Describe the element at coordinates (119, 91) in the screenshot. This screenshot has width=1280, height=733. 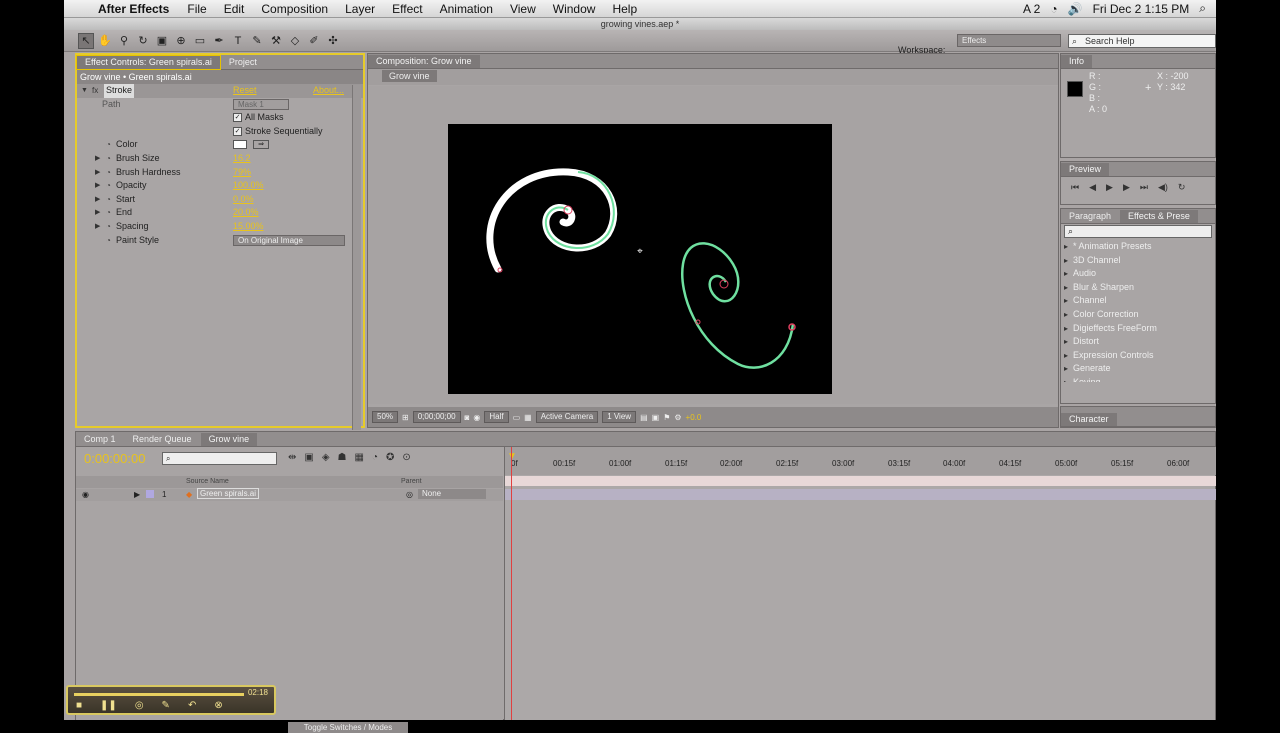
I see `effect-name: Stroke` at that location.